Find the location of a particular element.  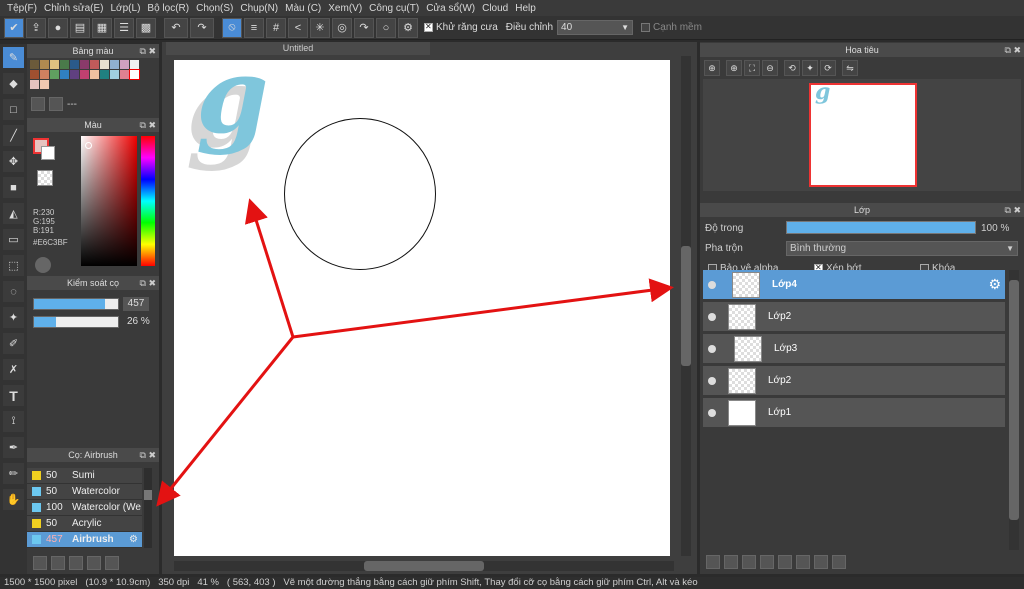

brush-item: 50 Watercolor is located at coordinates (84, 492).